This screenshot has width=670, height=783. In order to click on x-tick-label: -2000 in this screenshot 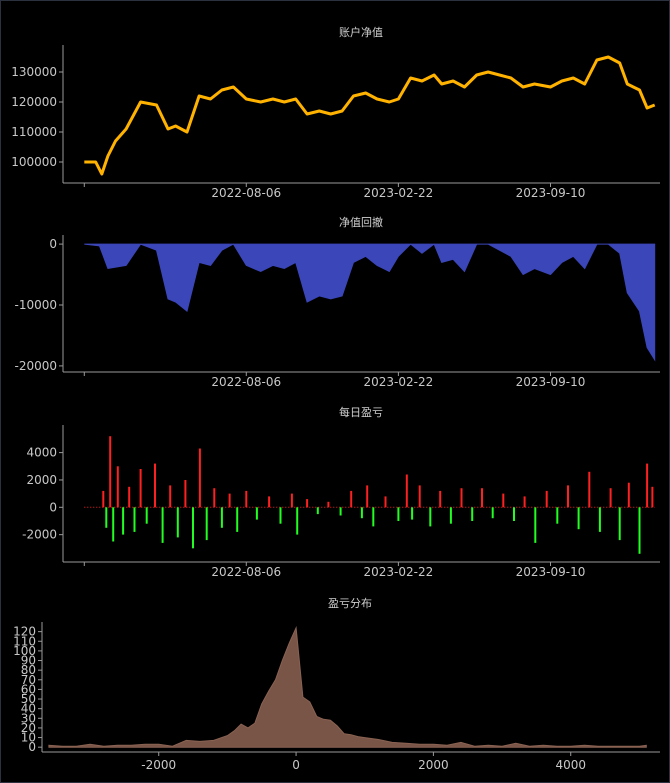, I will do `click(158, 765)`.